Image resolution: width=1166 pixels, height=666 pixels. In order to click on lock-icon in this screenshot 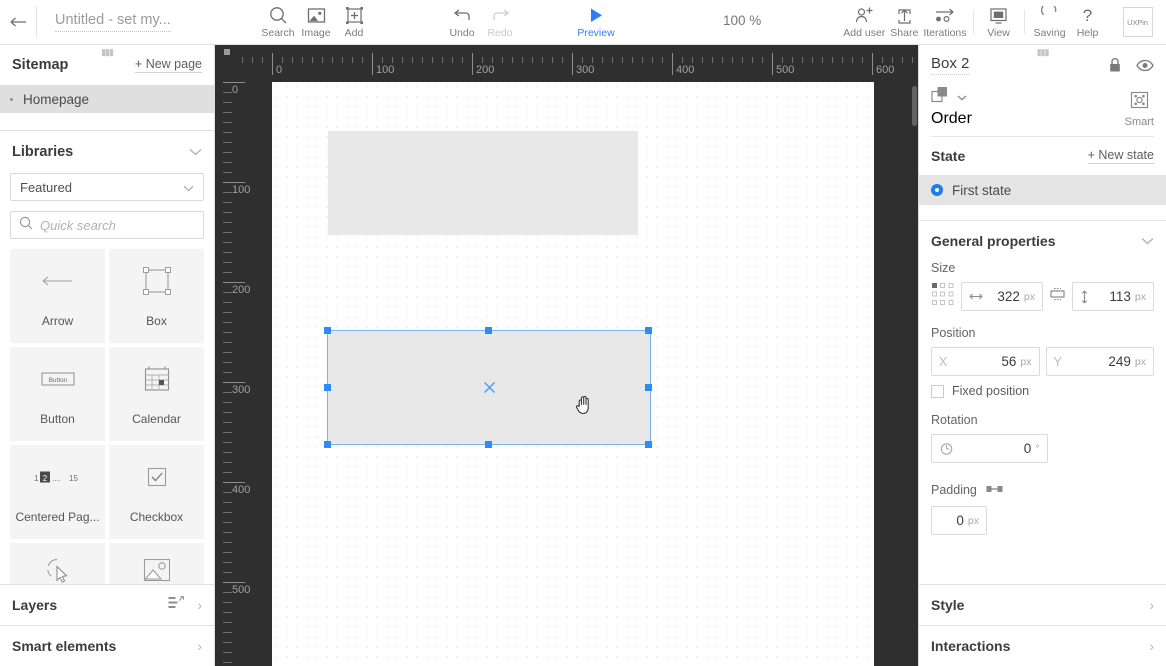, I will do `click(1115, 67)`.